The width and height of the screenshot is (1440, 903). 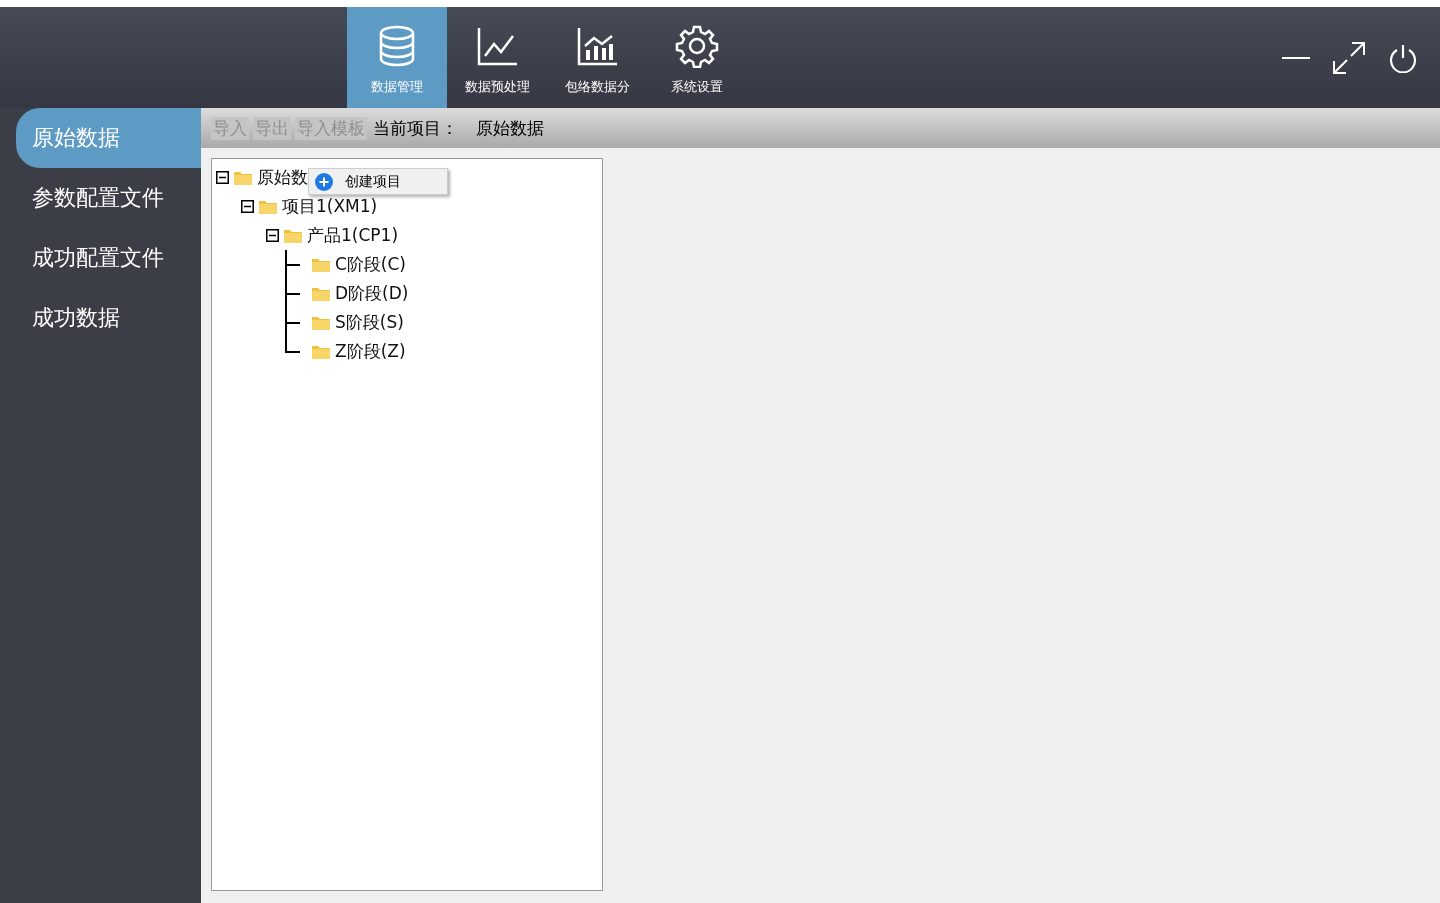 I want to click on power-icon, so click(x=1403, y=57).